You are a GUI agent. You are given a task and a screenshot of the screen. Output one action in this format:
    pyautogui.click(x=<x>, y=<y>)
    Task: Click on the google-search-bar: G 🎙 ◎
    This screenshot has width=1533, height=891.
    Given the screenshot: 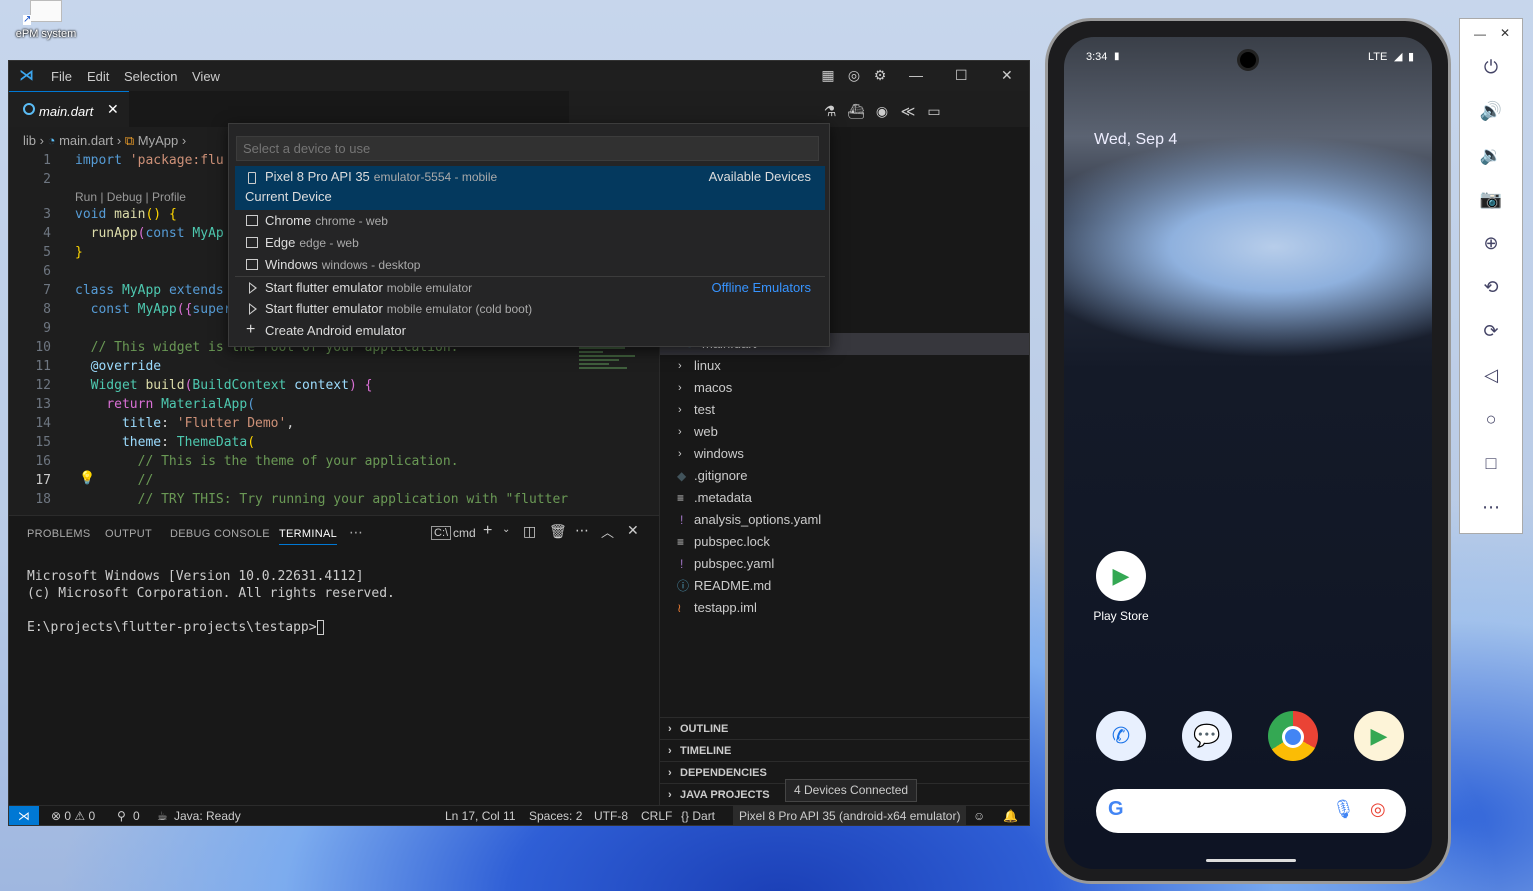 What is the action you would take?
    pyautogui.click(x=1251, y=811)
    